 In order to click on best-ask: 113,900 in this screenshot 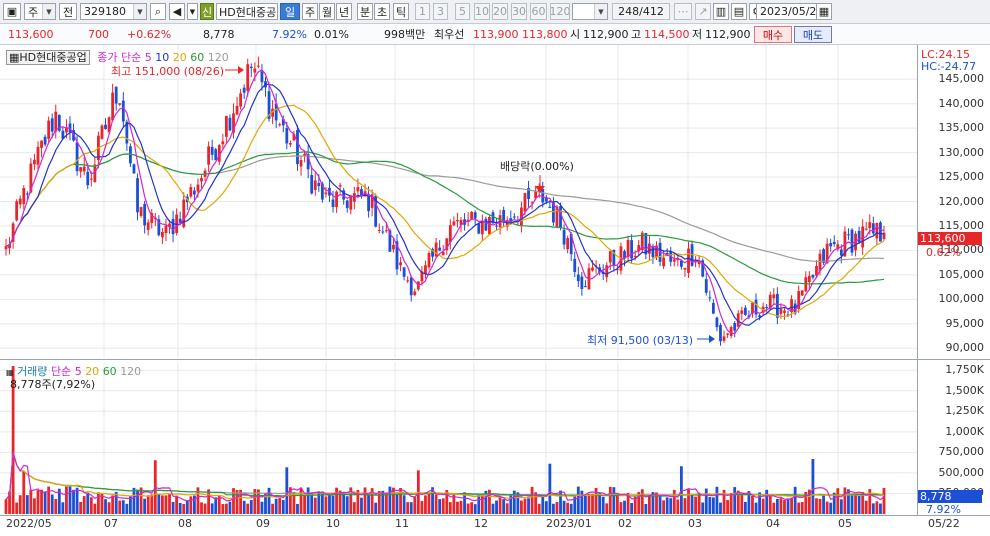, I will do `click(496, 34)`.